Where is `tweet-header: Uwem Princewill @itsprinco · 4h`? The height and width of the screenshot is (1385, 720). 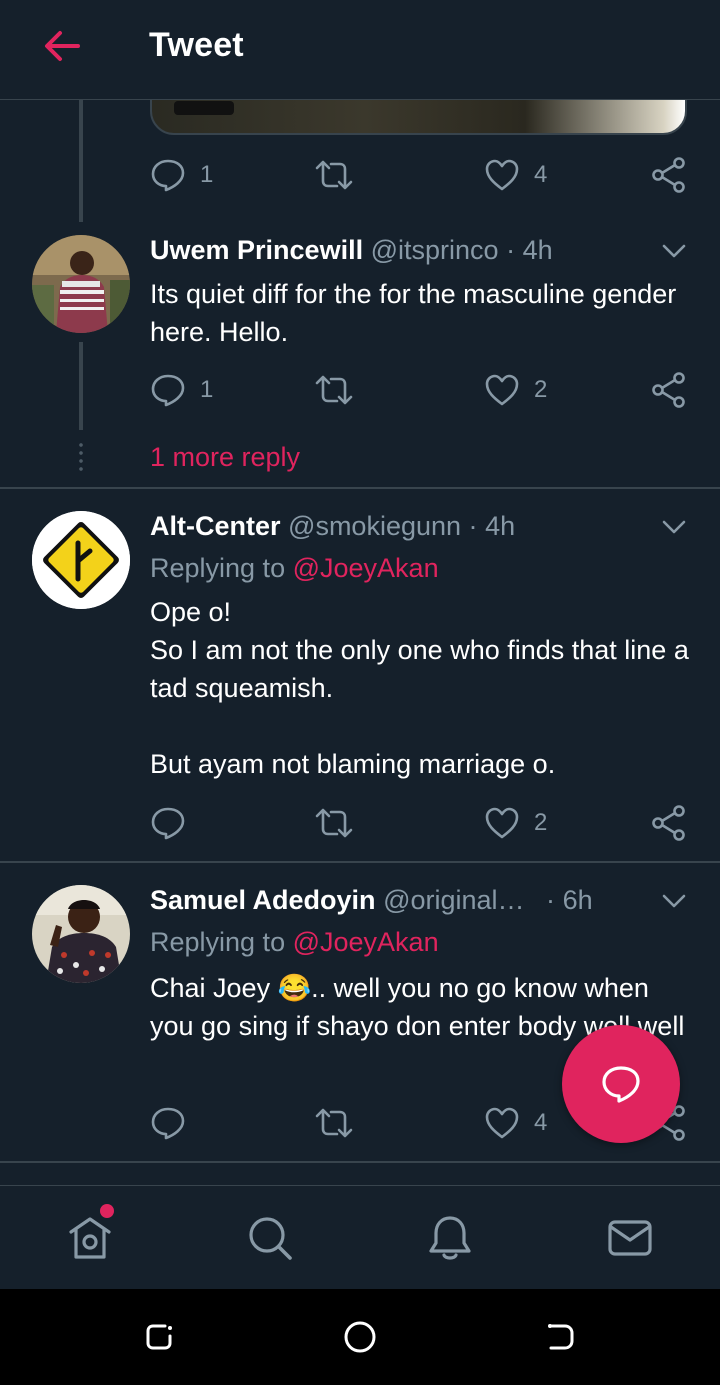
tweet-header: Uwem Princewill @itsprinco · 4h is located at coordinates (351, 250).